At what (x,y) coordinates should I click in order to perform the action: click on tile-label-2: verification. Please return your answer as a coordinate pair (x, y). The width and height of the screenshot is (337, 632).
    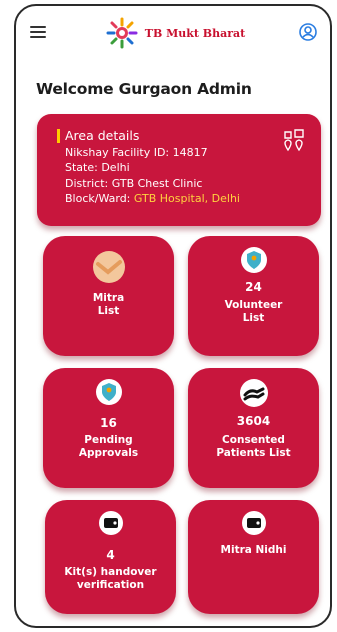
    Looking at the image, I should click on (110, 585).